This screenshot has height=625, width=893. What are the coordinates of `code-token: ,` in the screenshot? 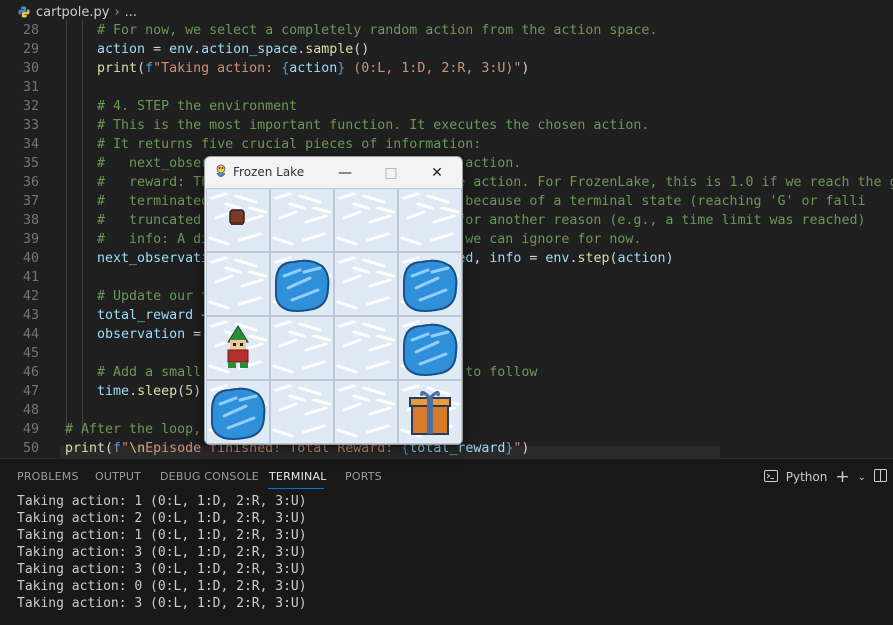 It's located at (481, 258).